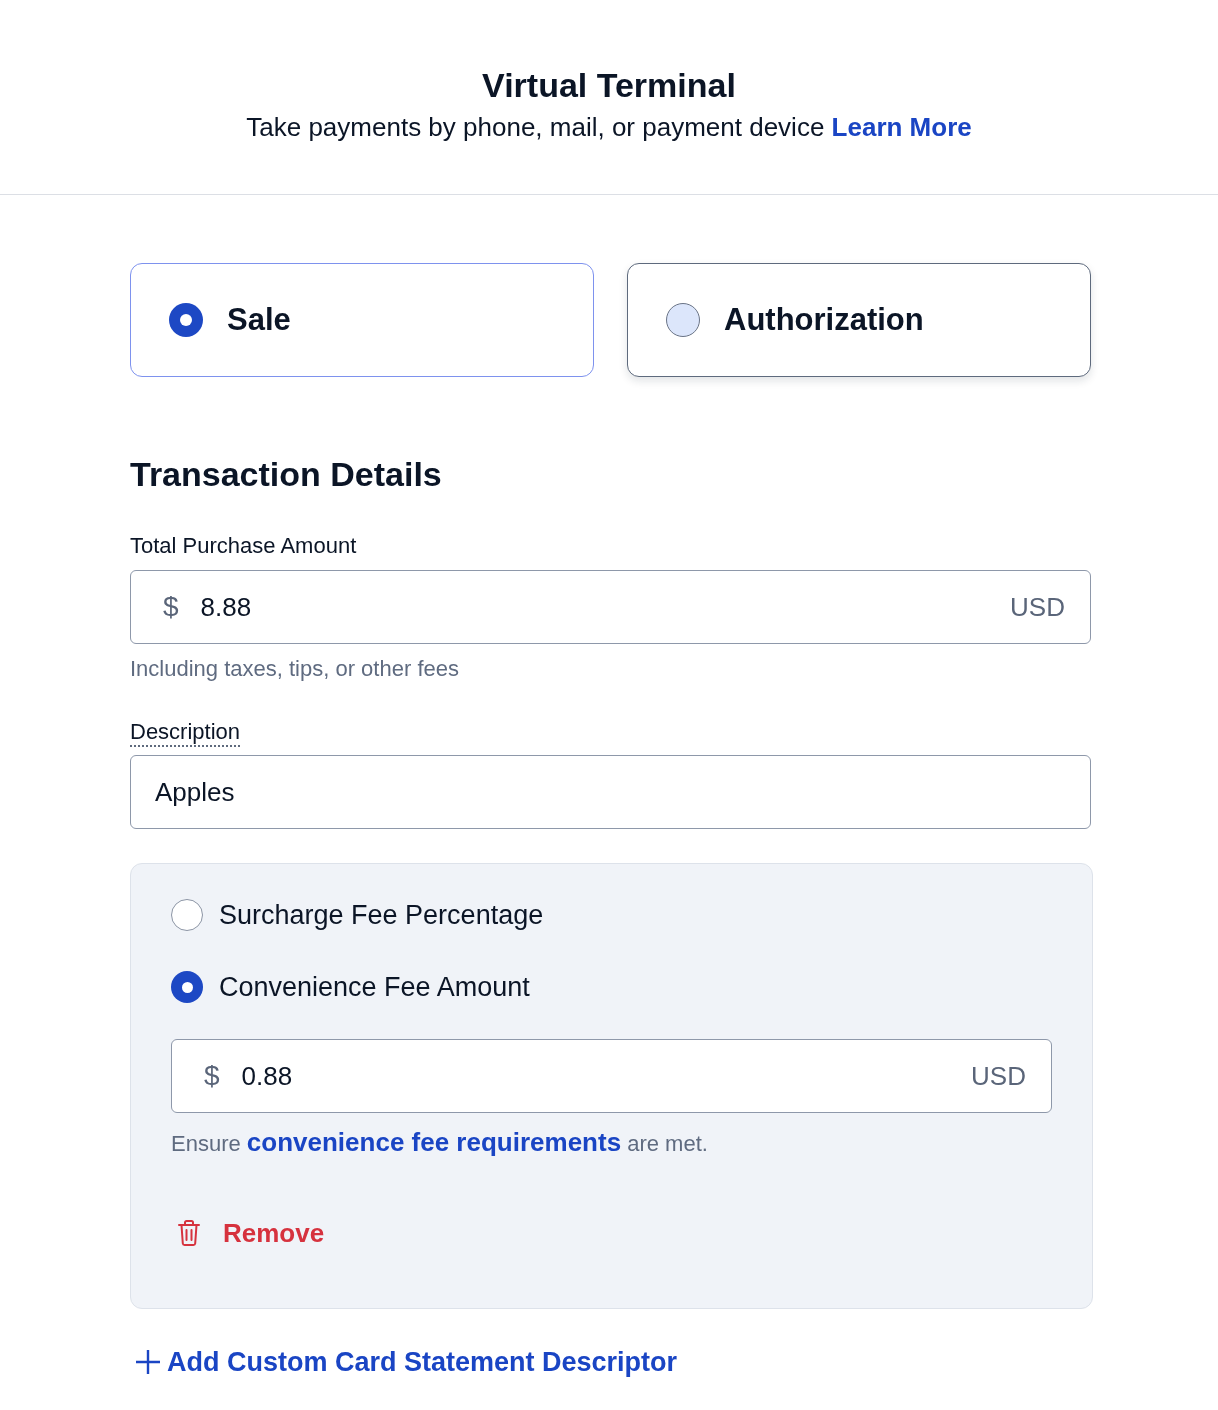  Describe the element at coordinates (901, 127) in the screenshot. I see `learn-more-link: Learn More` at that location.